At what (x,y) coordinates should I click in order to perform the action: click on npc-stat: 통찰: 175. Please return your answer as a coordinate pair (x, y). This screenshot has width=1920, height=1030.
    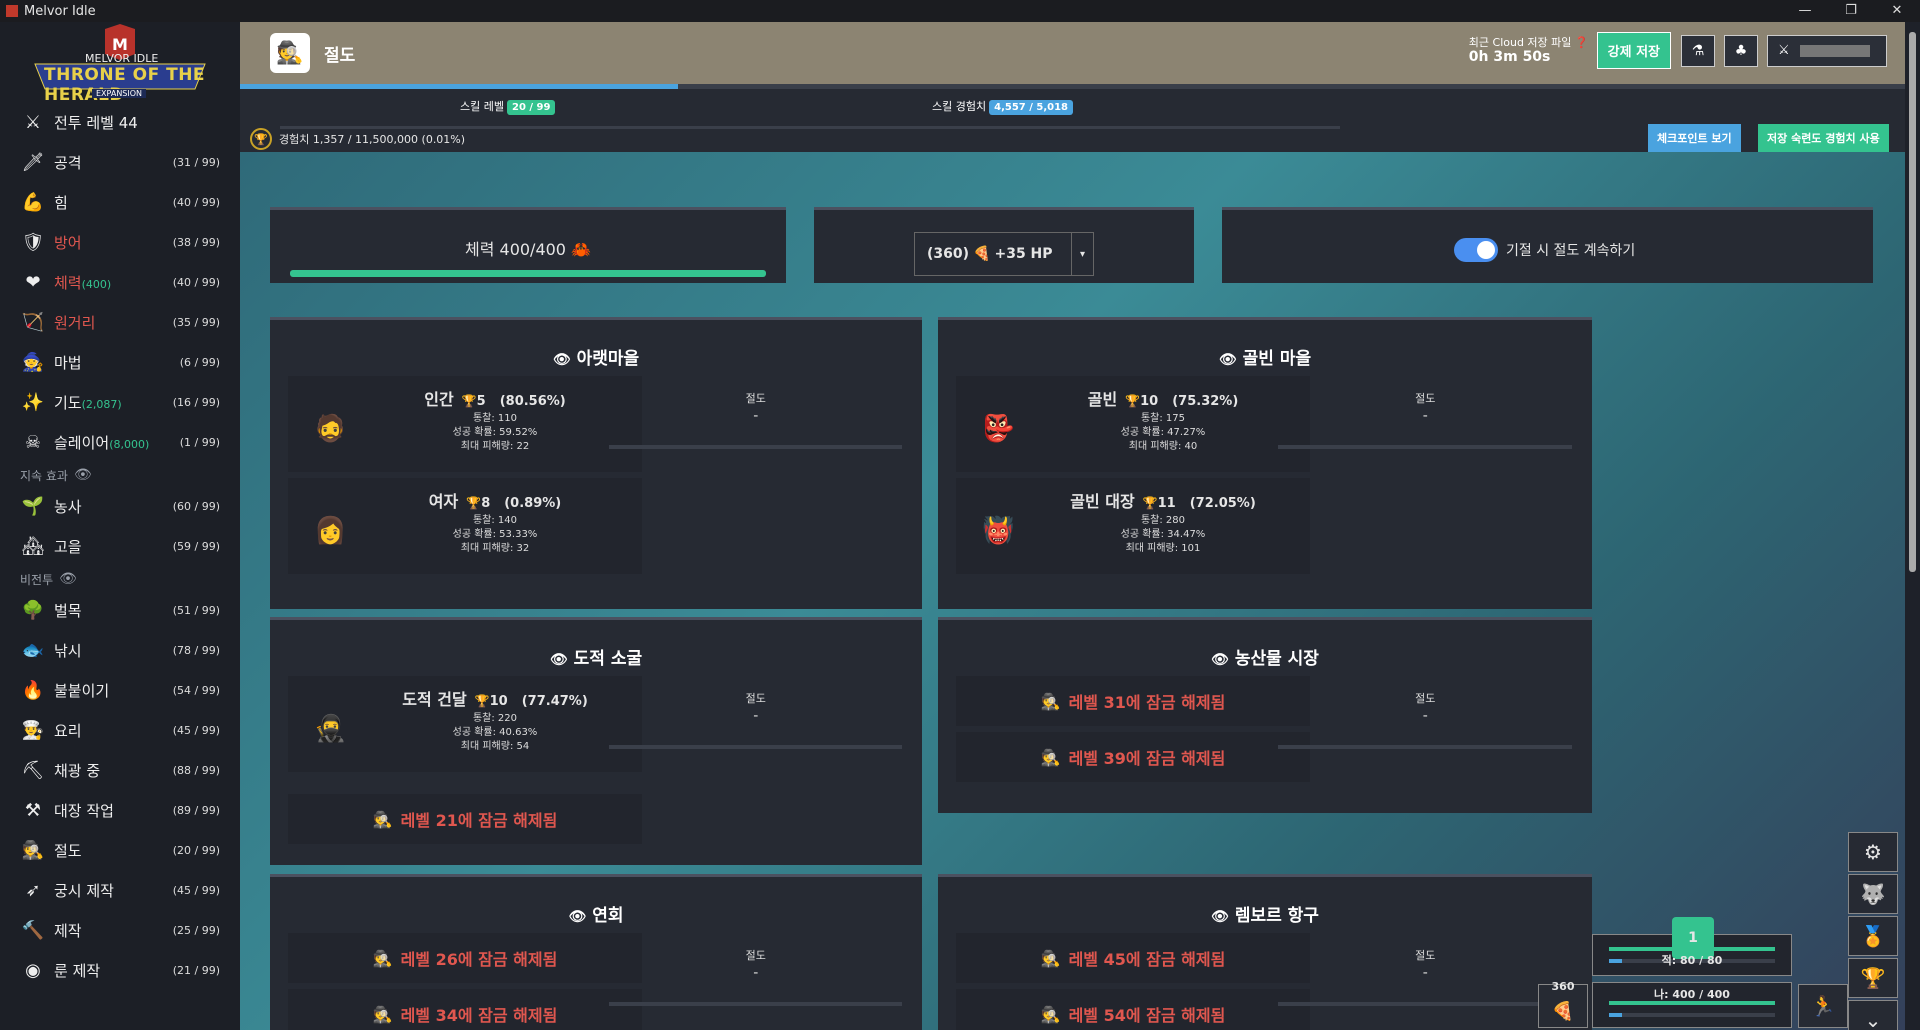
    Looking at the image, I should click on (1163, 418).